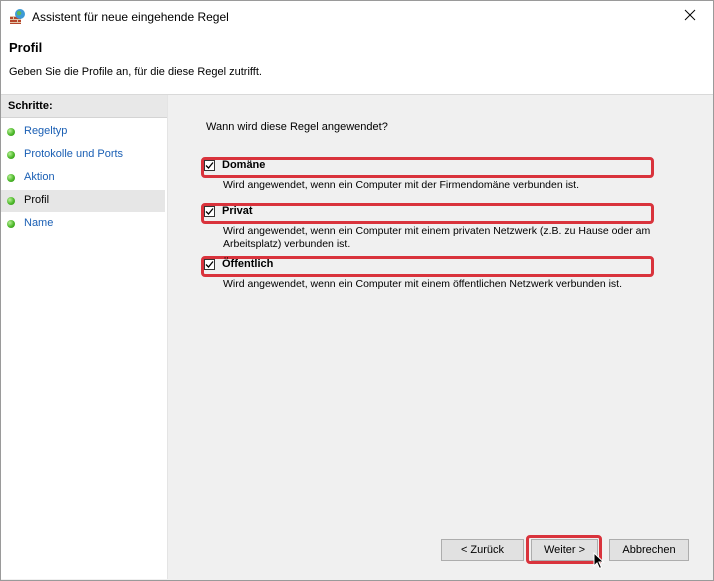 The image size is (714, 581). Describe the element at coordinates (427, 213) in the screenshot. I see `highlight-frame-privat` at that location.